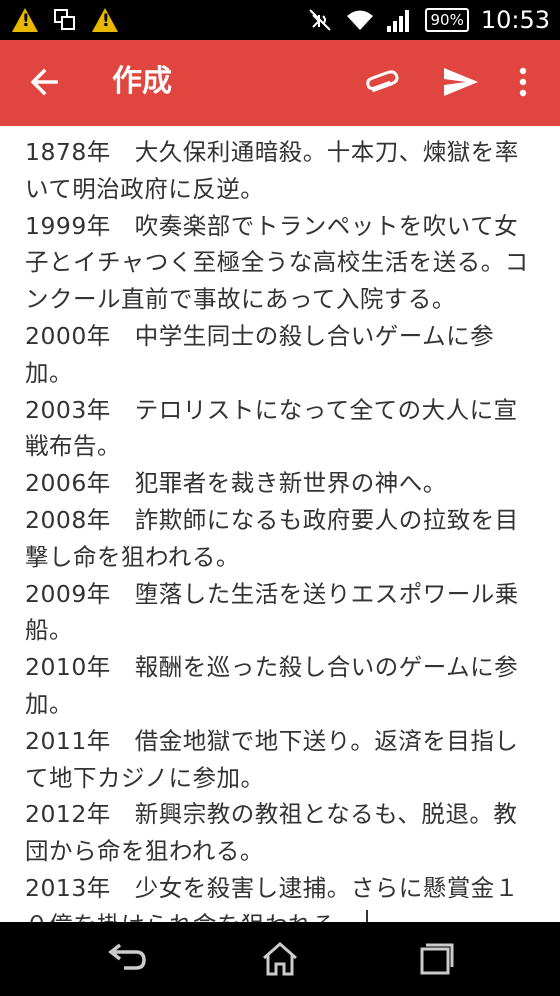  I want to click on clock: 10:53, so click(515, 20).